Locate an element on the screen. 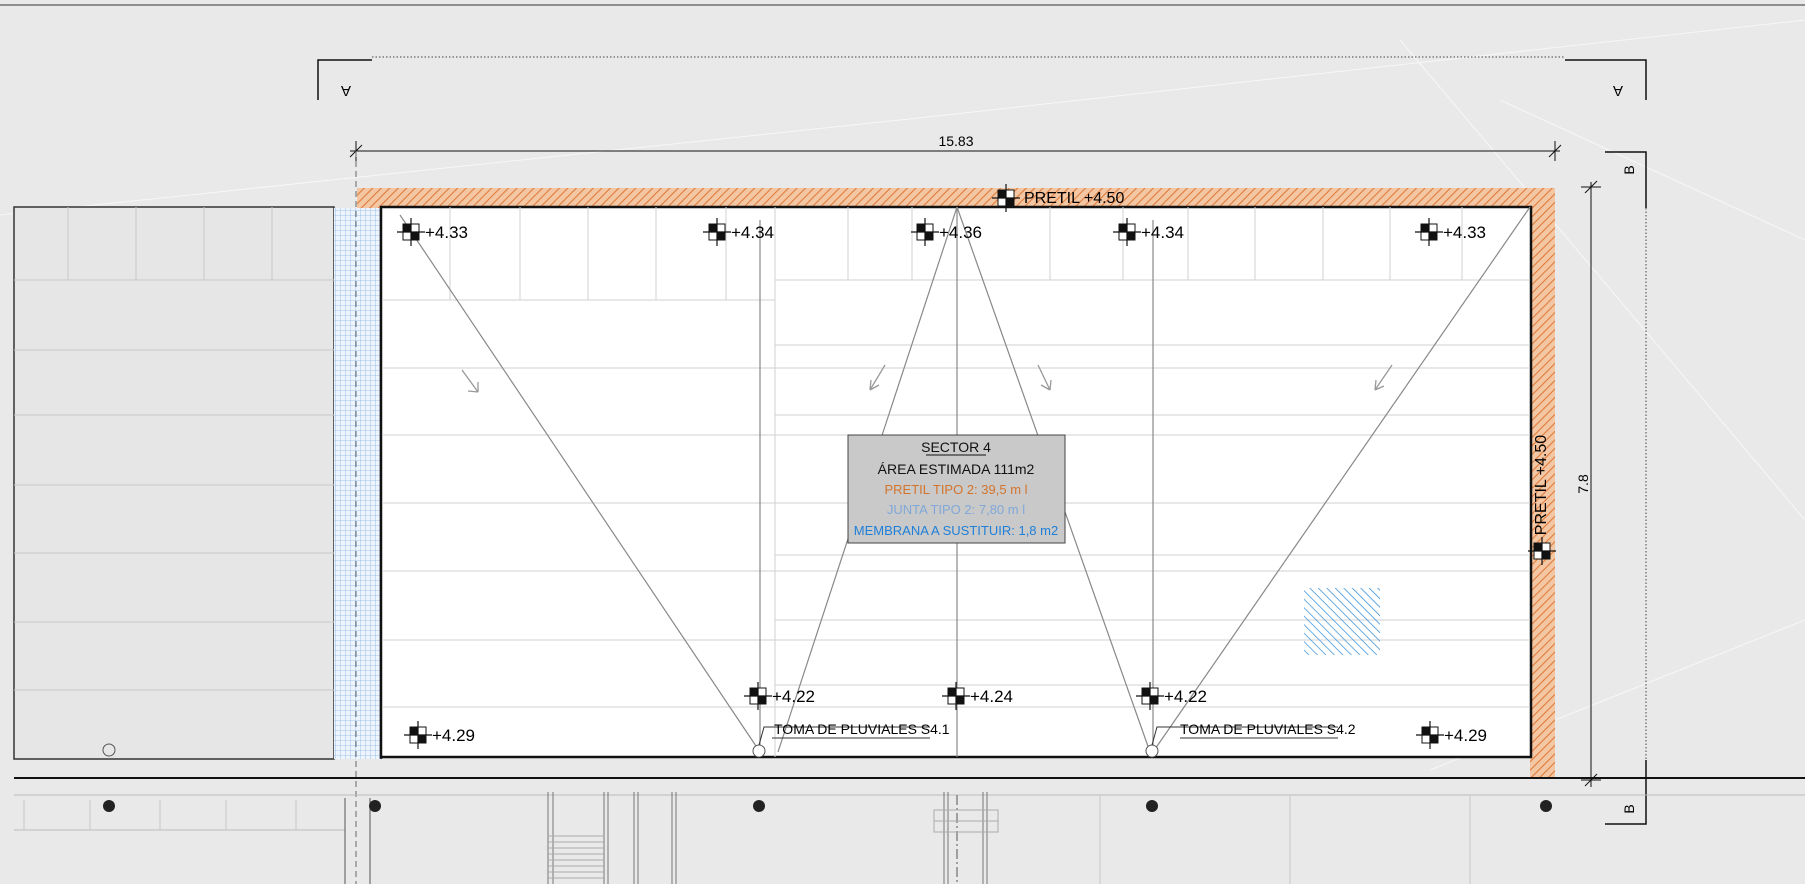 The image size is (1805, 884). width-dimension-label: 15.83 is located at coordinates (955, 141).